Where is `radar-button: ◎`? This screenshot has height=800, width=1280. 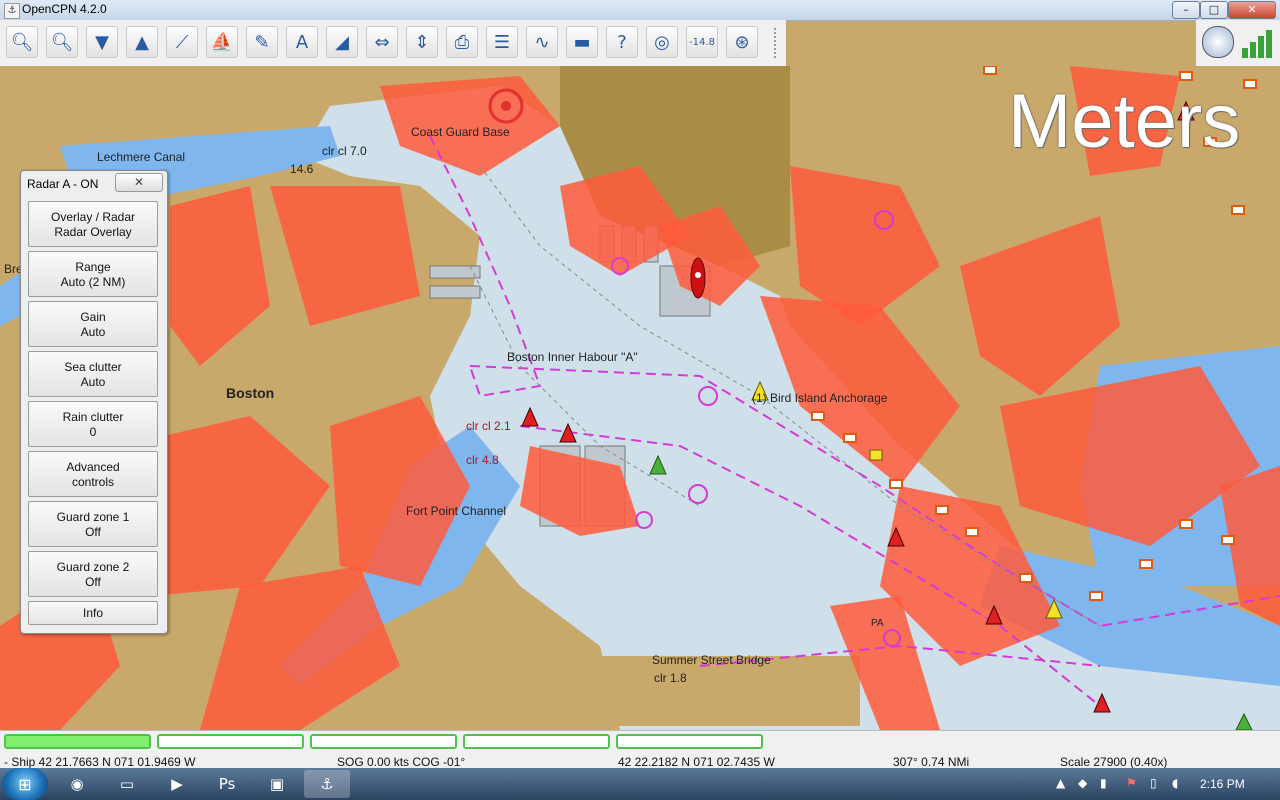
radar-button: ◎ is located at coordinates (662, 42).